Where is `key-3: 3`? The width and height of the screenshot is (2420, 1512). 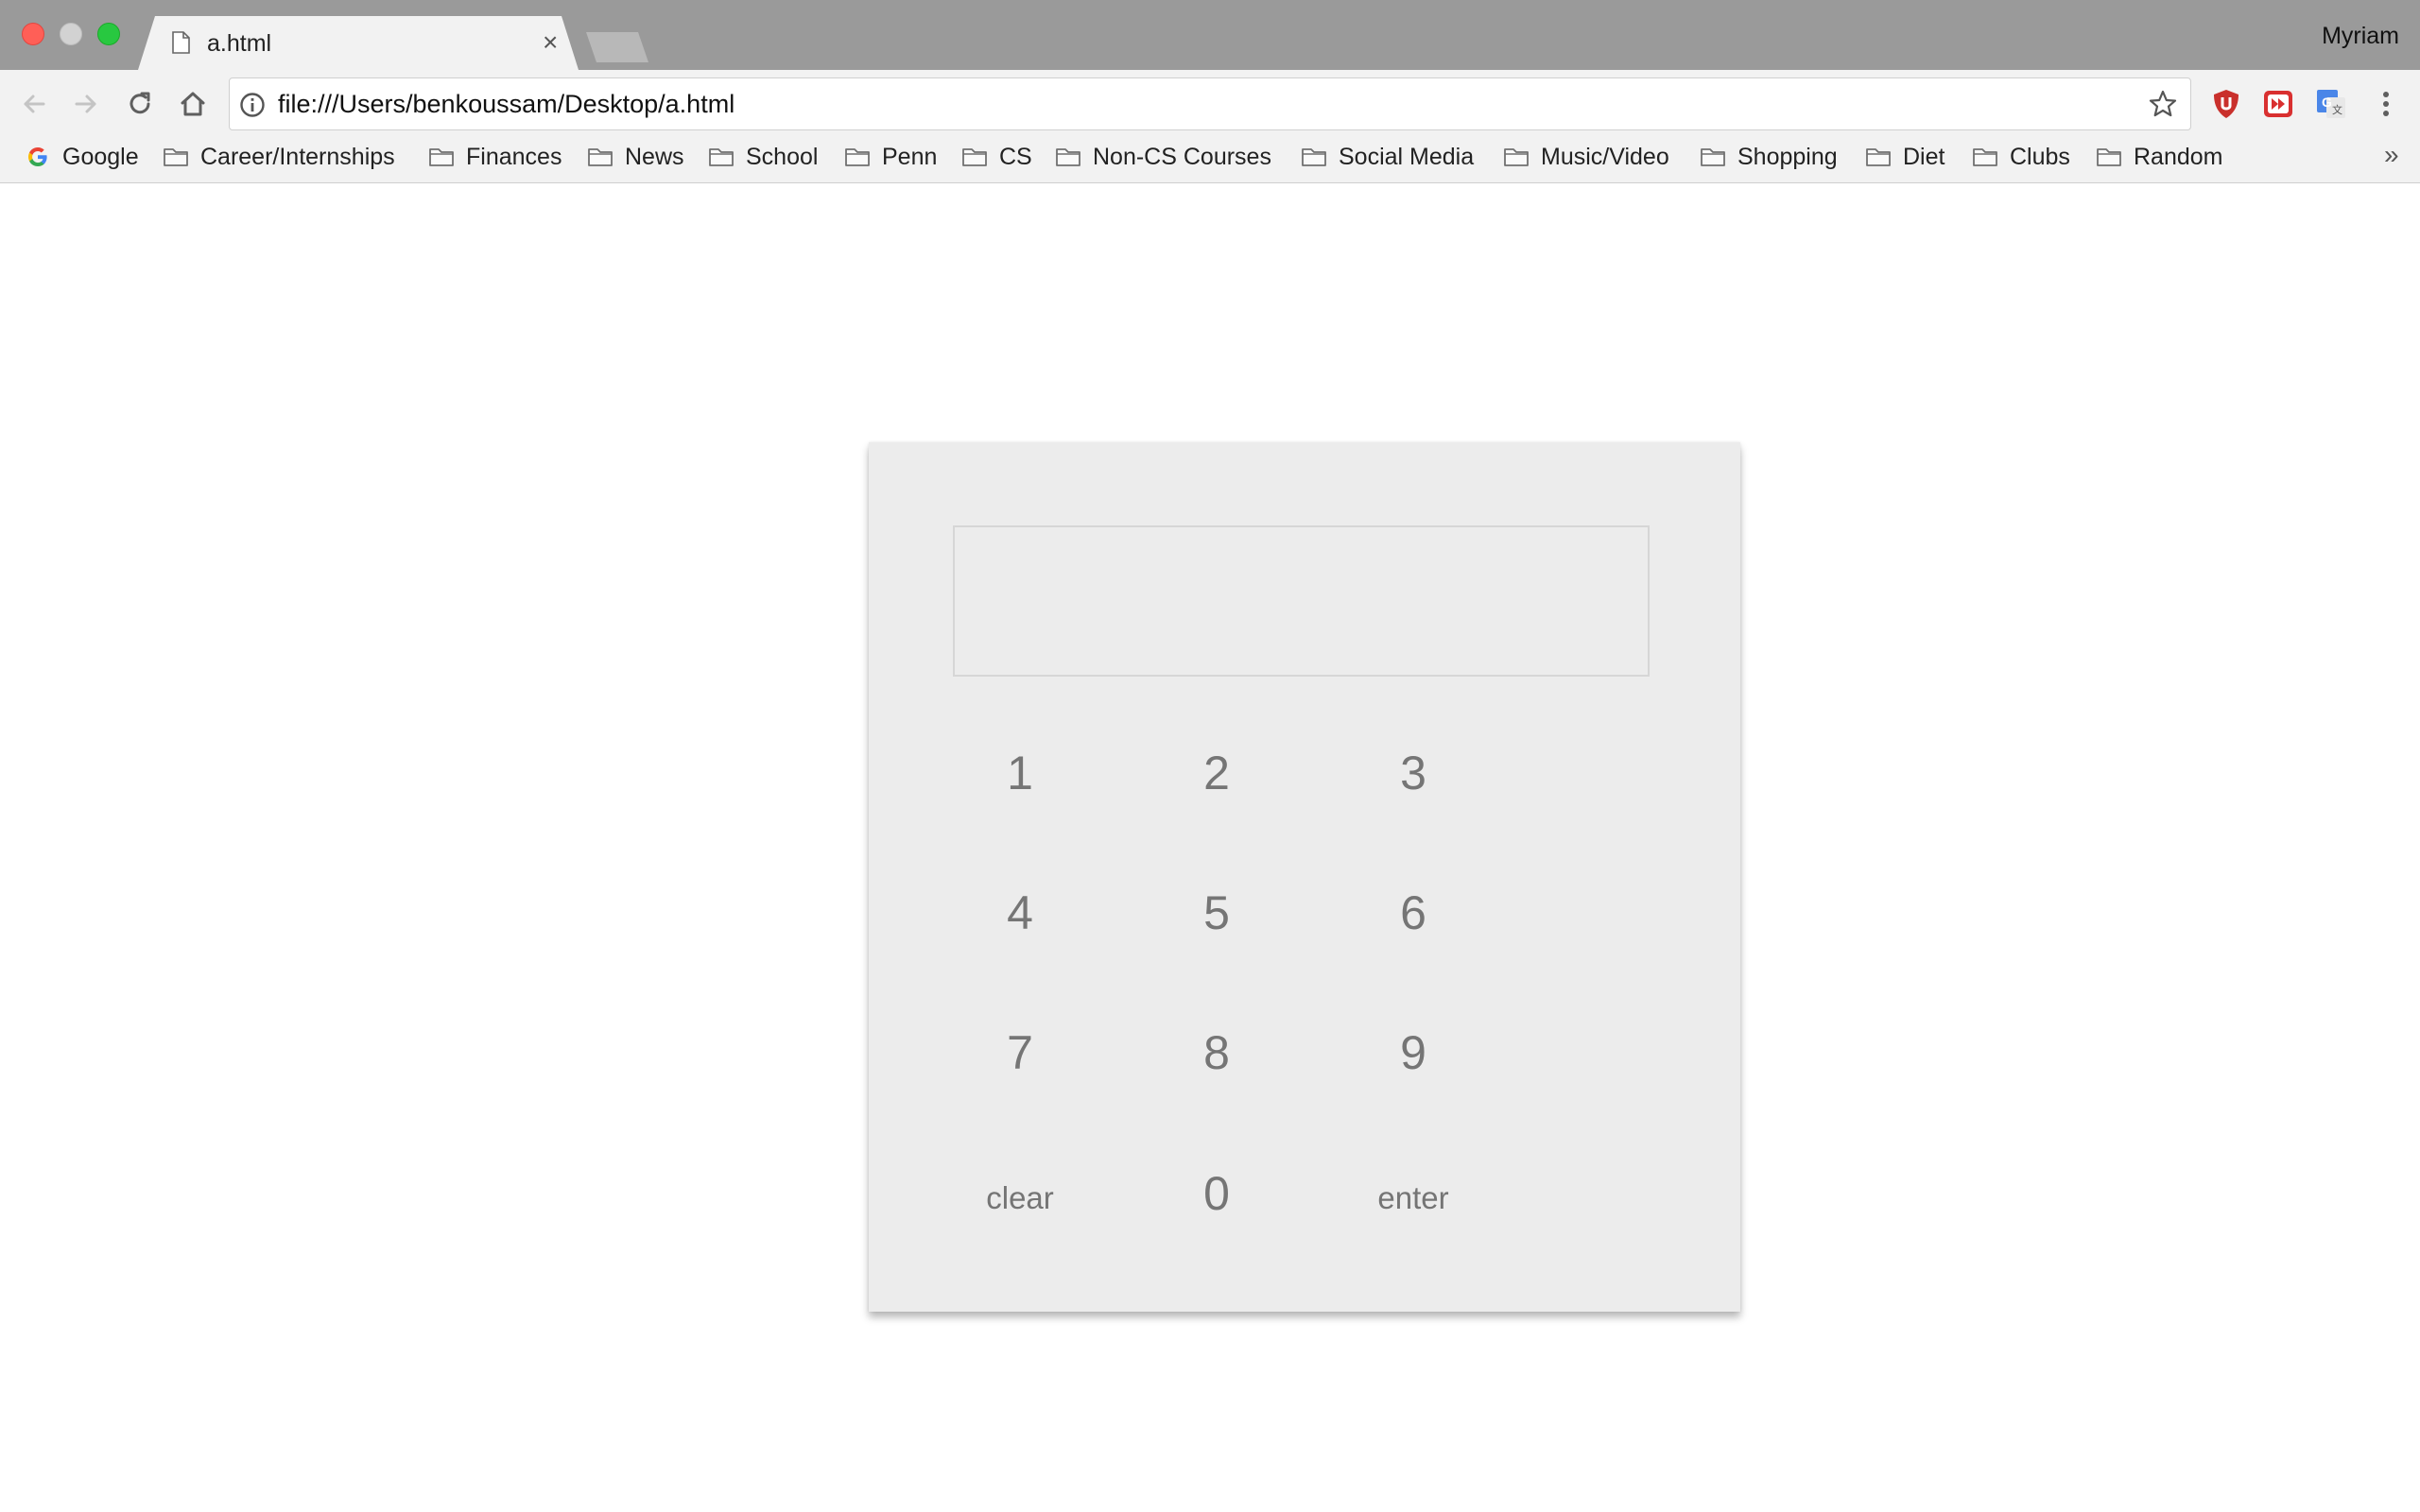 key-3: 3 is located at coordinates (1413, 773).